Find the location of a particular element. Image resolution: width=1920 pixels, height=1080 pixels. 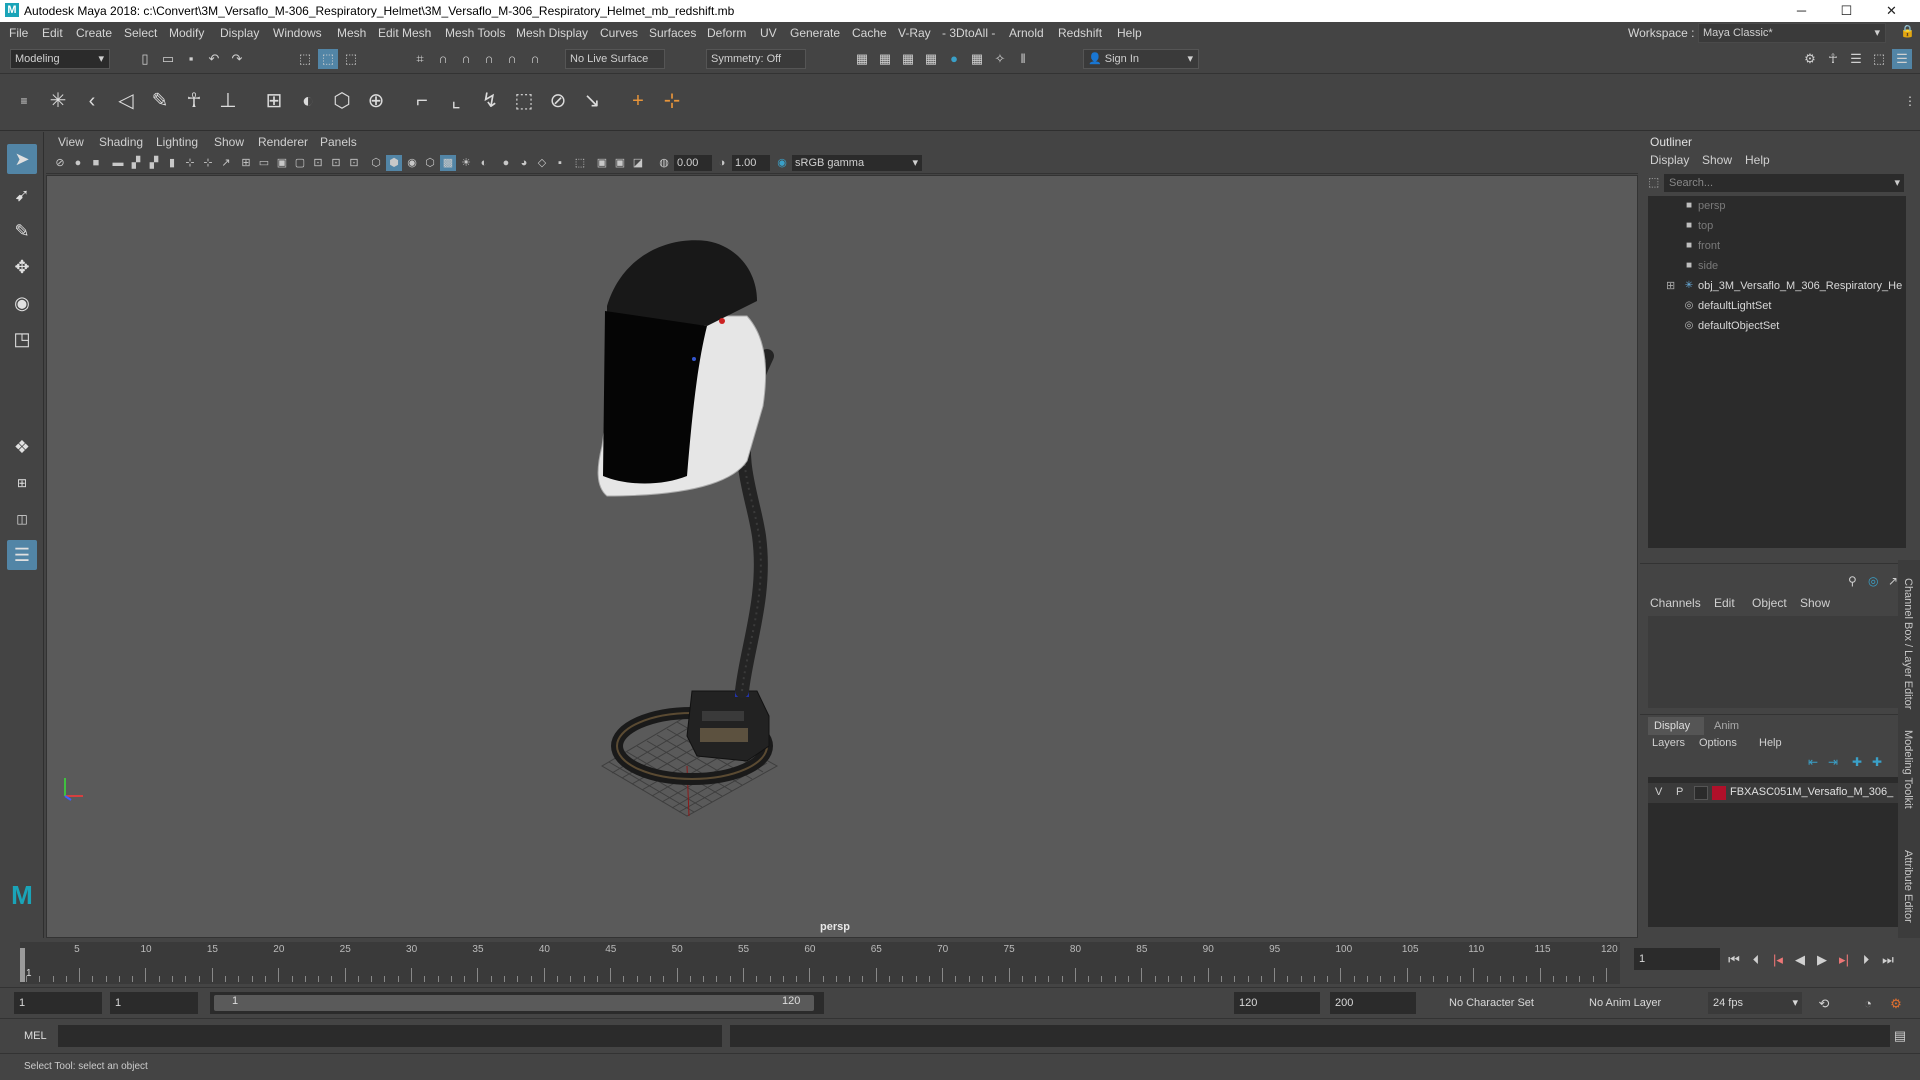

menu-surfaces: Surfaces is located at coordinates (672, 33).